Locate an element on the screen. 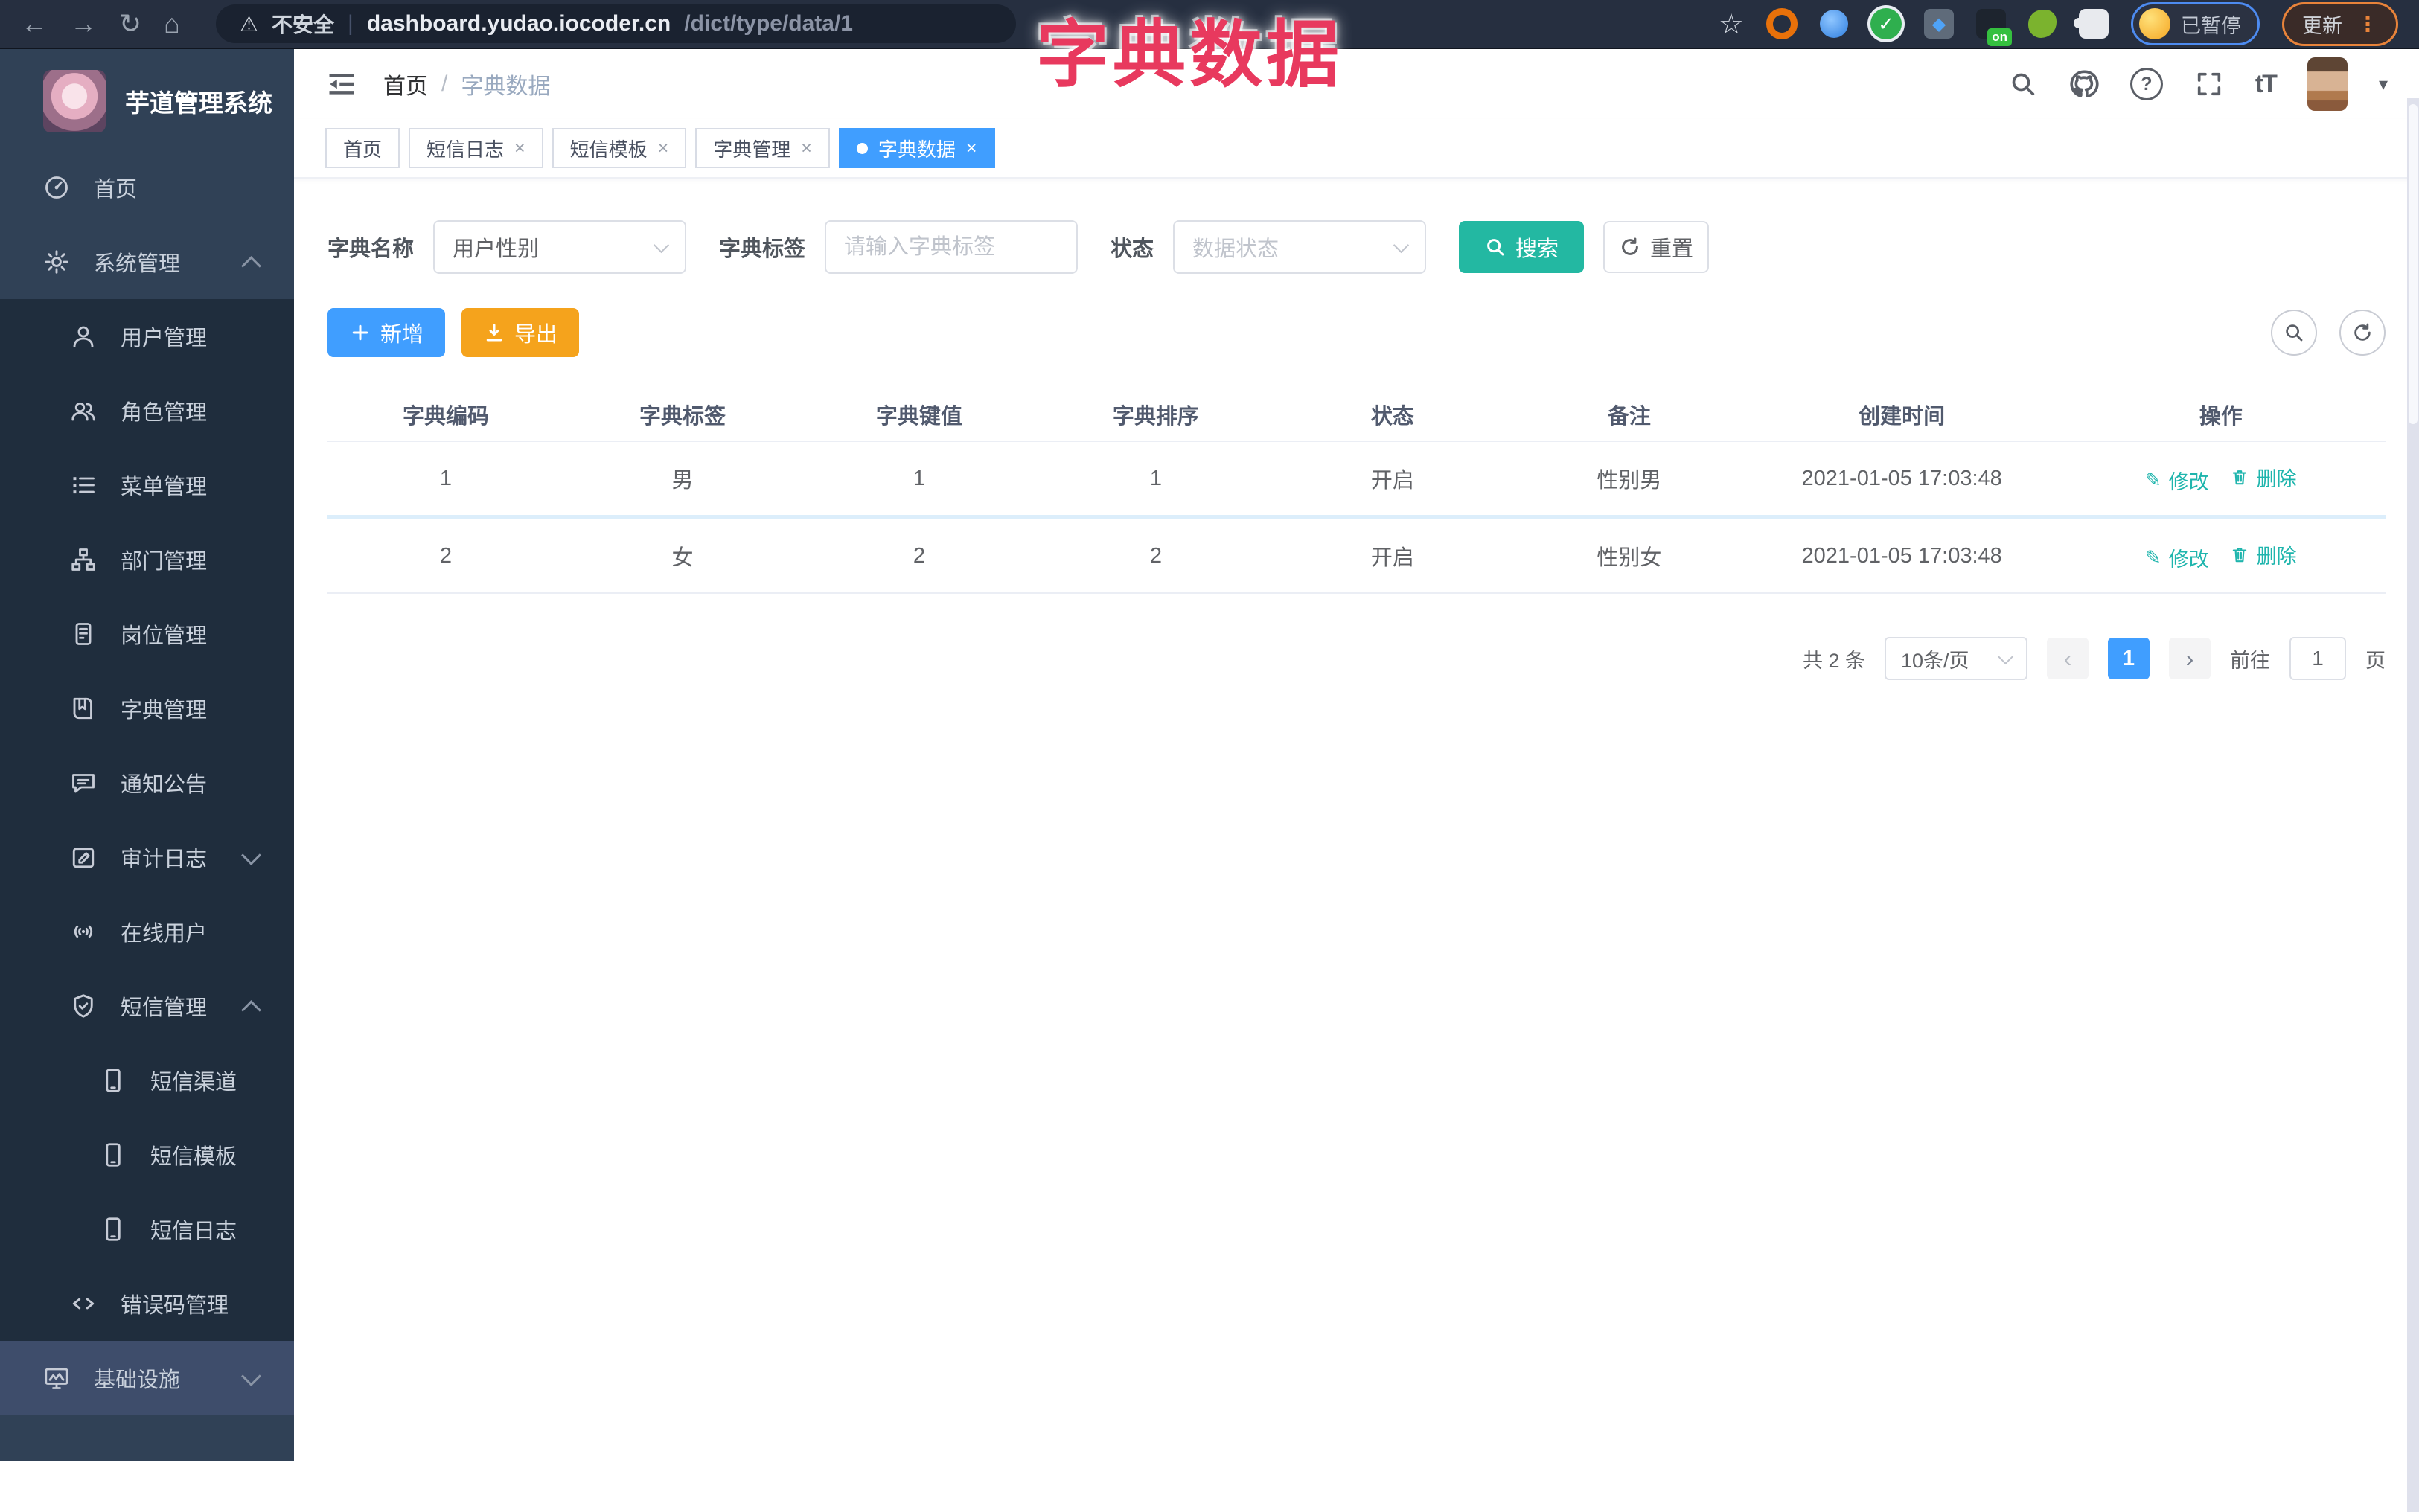 This screenshot has width=2419, height=1512. browser-menu-dots-icon: ⋮ is located at coordinates (2367, 24).